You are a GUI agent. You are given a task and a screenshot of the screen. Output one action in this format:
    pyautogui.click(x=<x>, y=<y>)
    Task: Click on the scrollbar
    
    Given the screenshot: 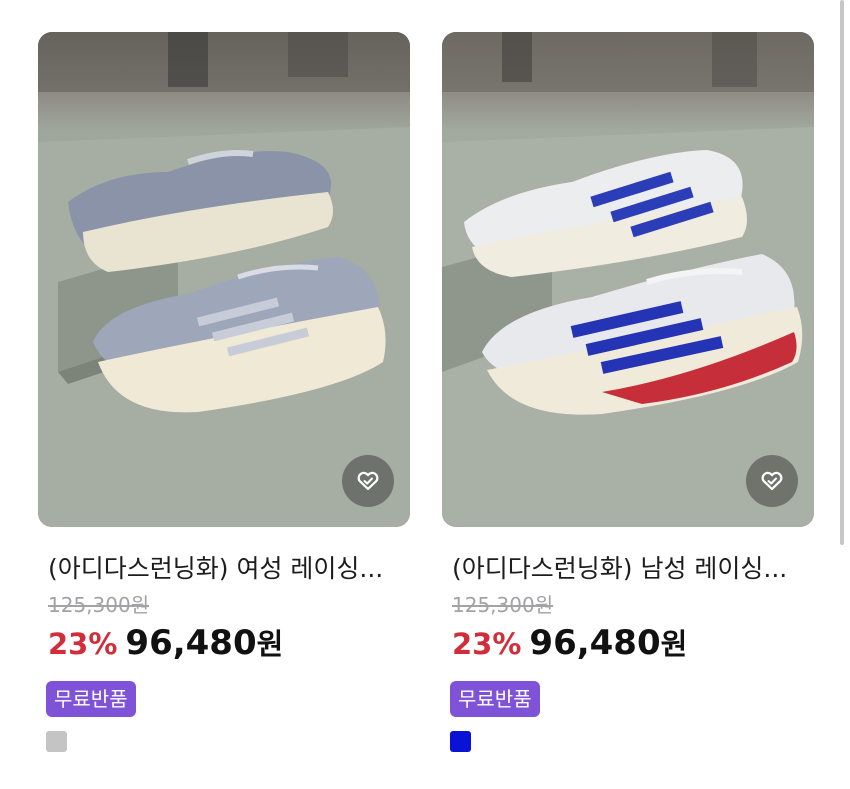 What is the action you would take?
    pyautogui.click(x=842, y=272)
    